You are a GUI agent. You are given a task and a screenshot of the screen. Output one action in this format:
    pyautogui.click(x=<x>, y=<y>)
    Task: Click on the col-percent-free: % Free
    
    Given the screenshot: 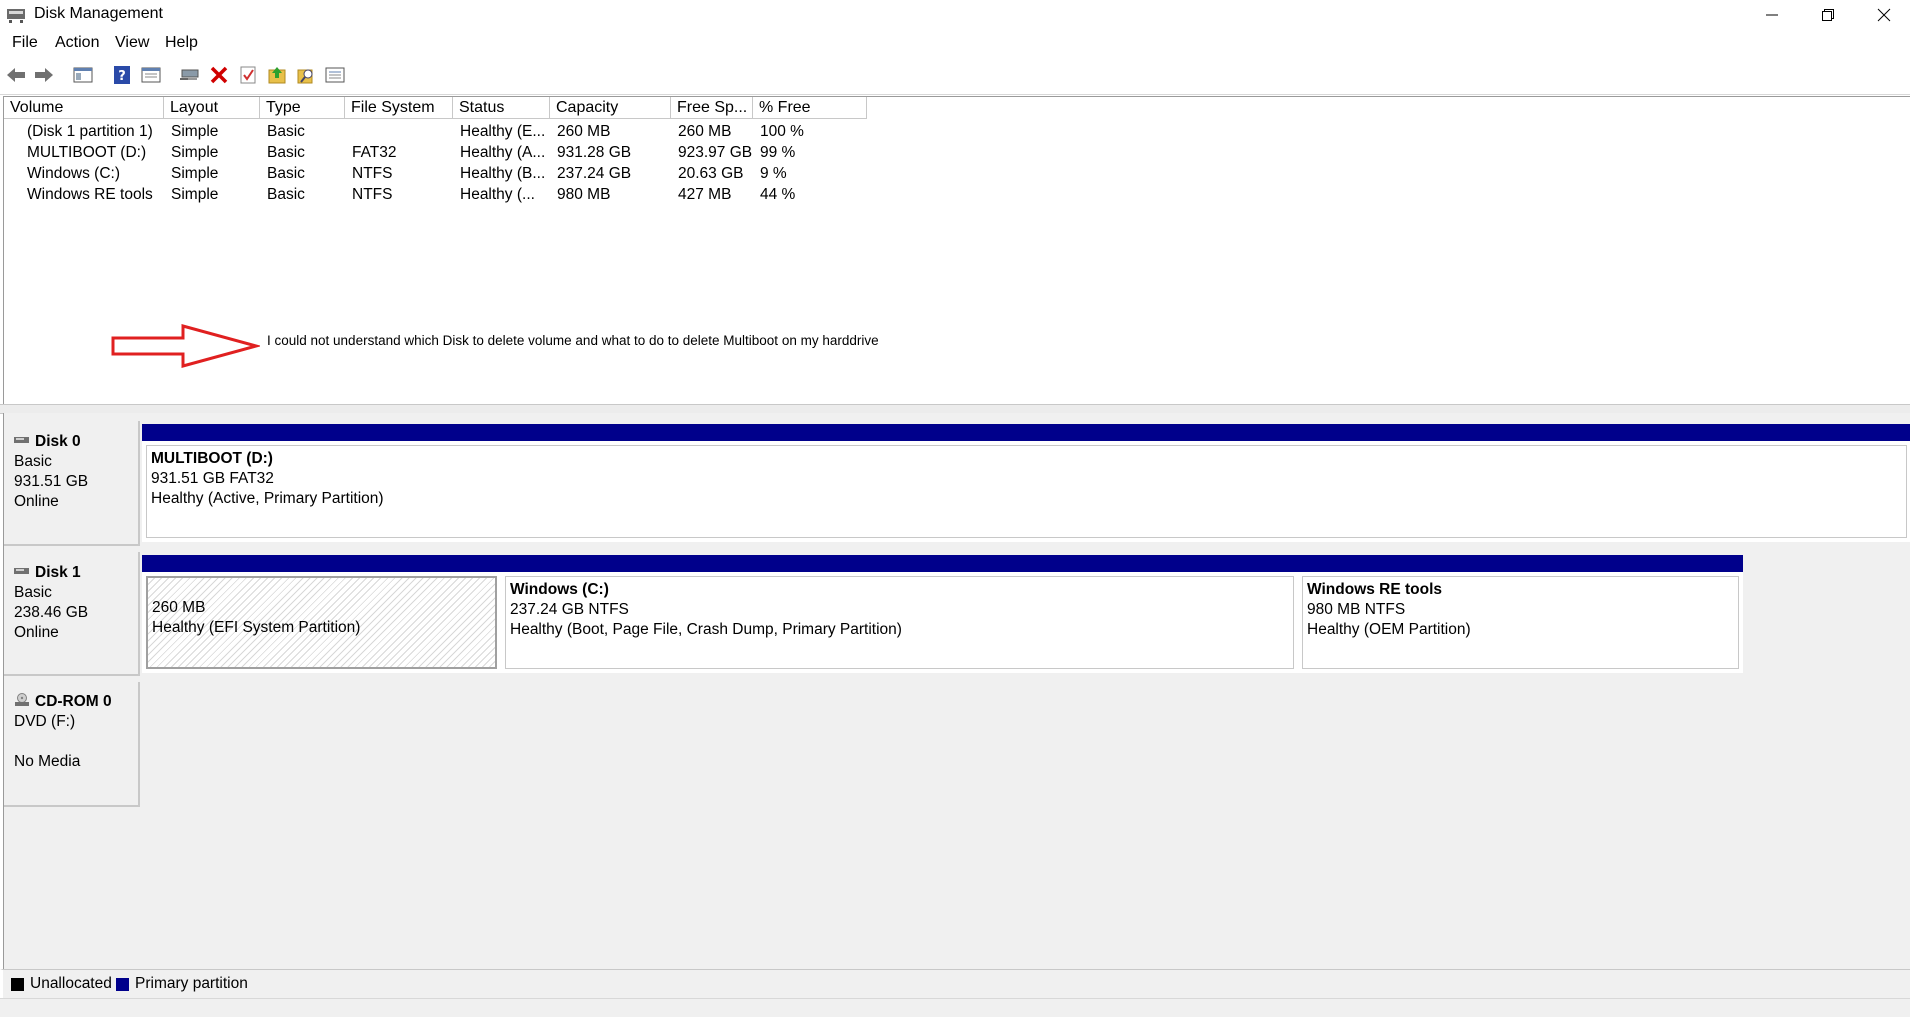 What is the action you would take?
    pyautogui.click(x=810, y=108)
    